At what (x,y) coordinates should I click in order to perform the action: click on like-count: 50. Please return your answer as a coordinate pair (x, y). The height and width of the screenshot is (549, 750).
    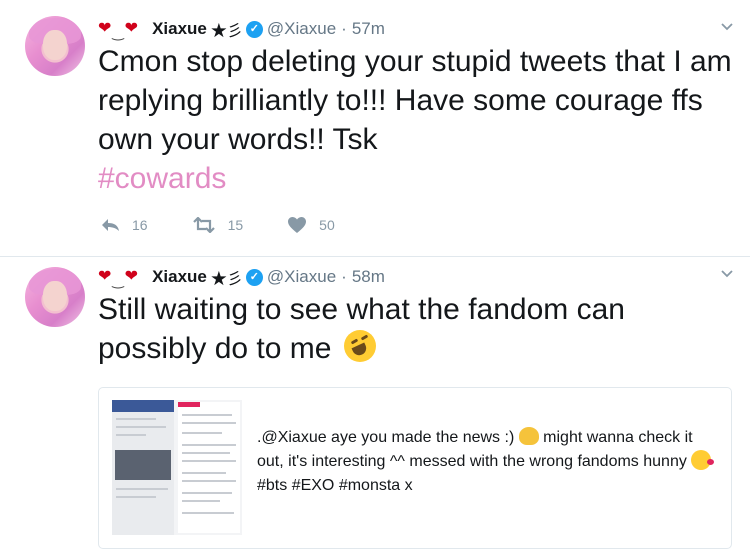
    Looking at the image, I should click on (327, 225).